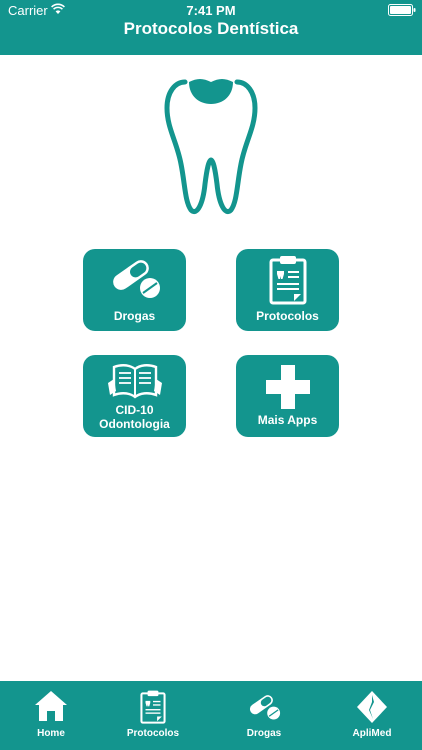 This screenshot has height=750, width=422. I want to click on status-time: 7:41 PM, so click(211, 10).